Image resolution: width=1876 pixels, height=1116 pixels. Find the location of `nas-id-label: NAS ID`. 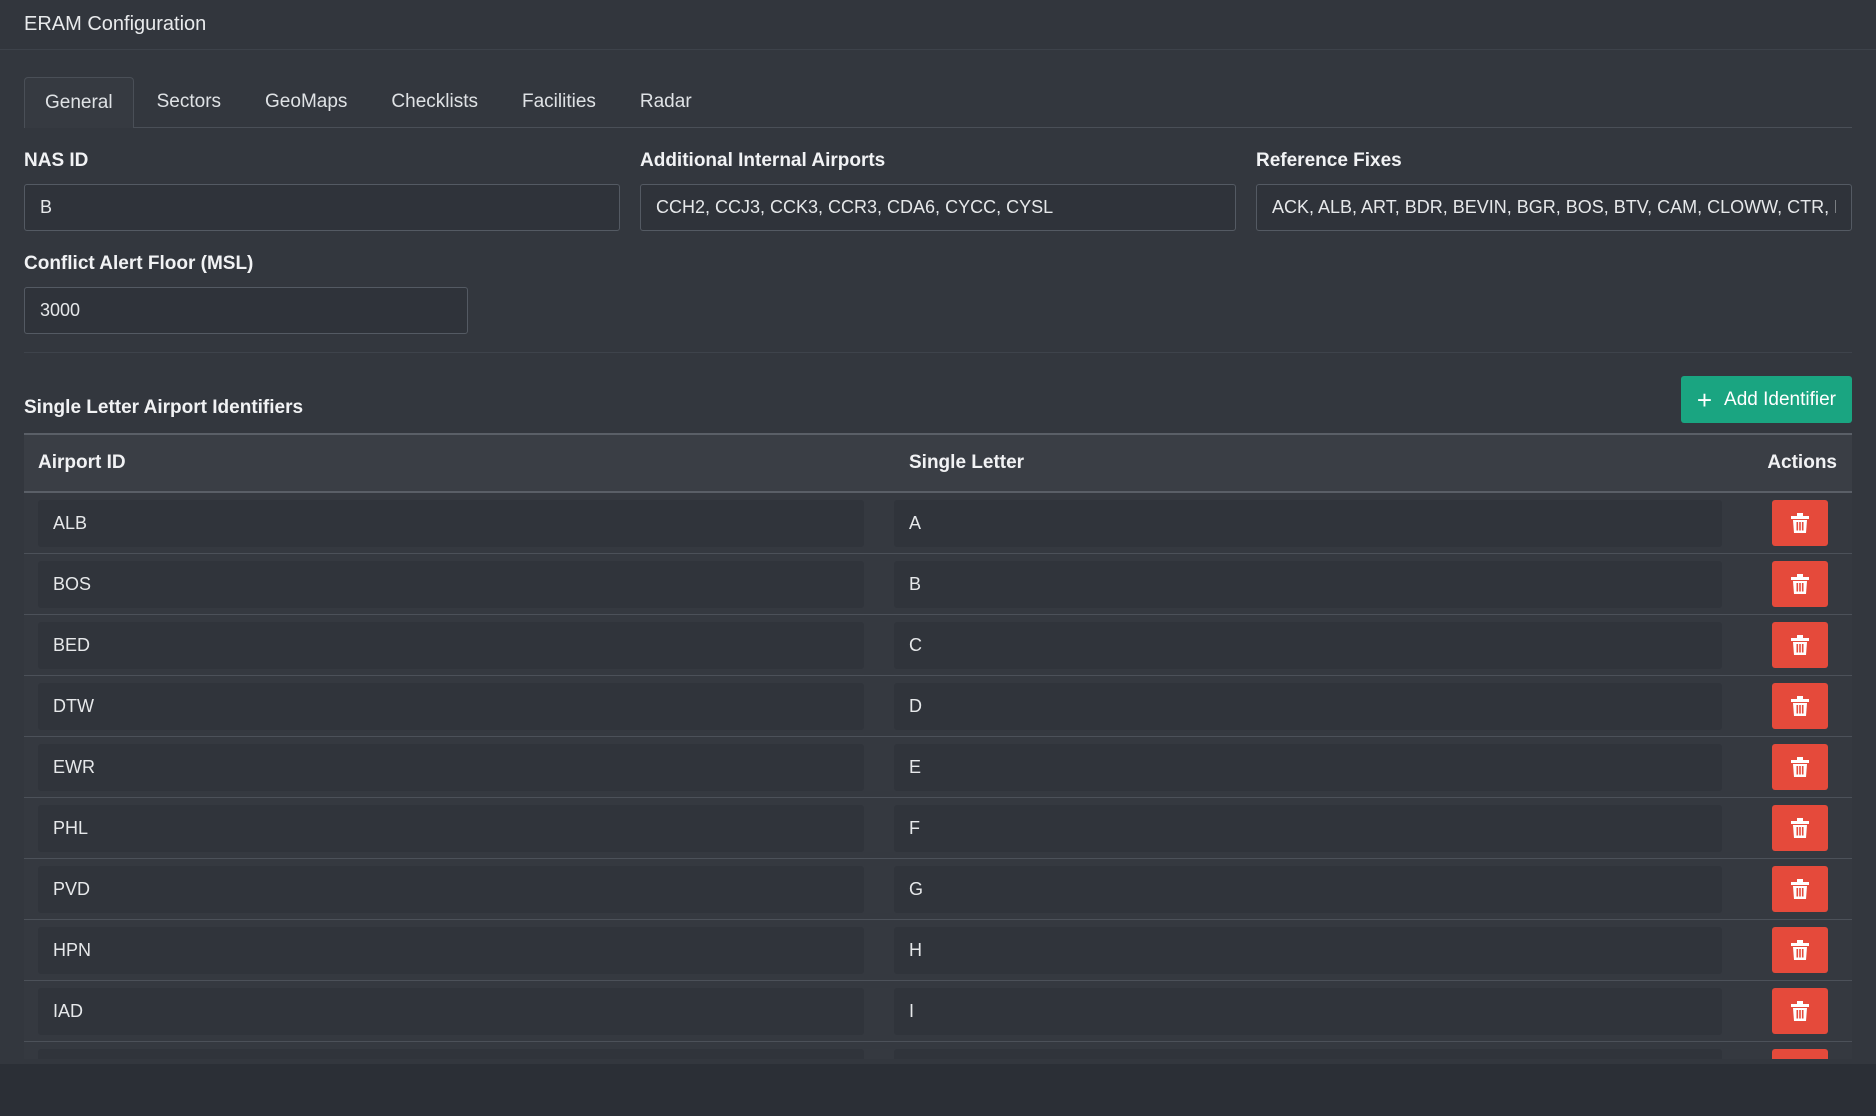

nas-id-label: NAS ID is located at coordinates (56, 160).